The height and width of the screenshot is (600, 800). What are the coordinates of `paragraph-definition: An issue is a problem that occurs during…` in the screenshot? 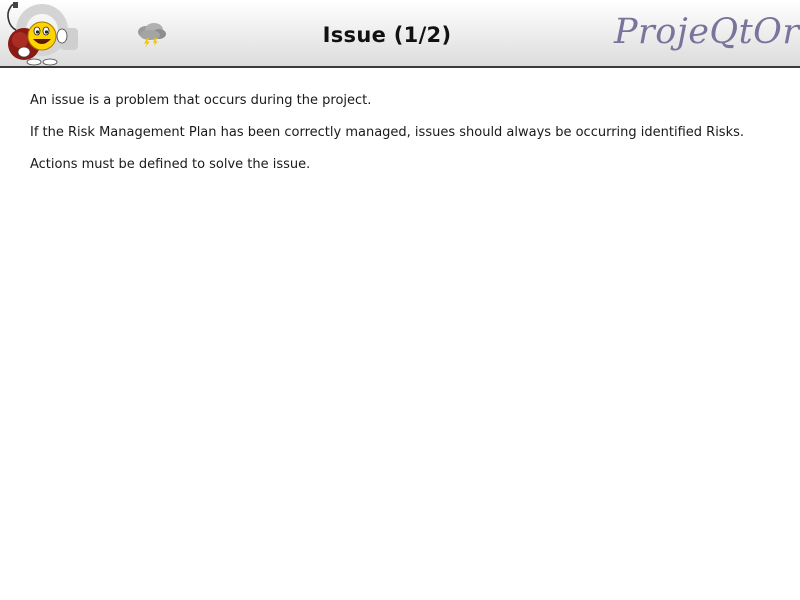 It's located at (201, 100).